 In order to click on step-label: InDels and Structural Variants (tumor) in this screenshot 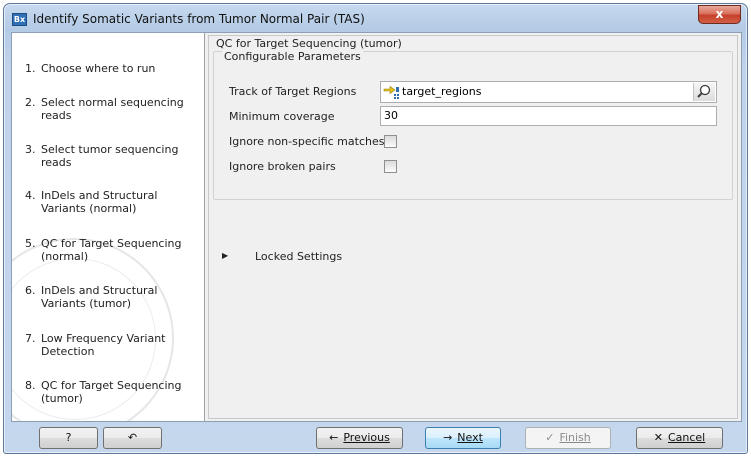, I will do `click(99, 297)`.